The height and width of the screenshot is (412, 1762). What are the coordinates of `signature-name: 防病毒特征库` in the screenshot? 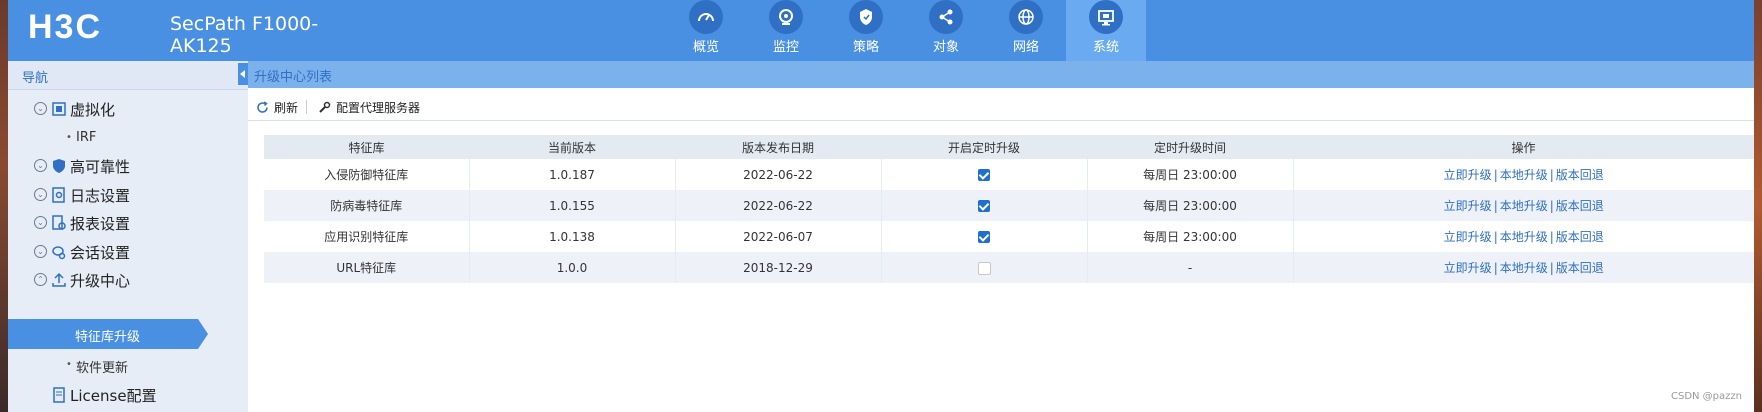 It's located at (367, 205).